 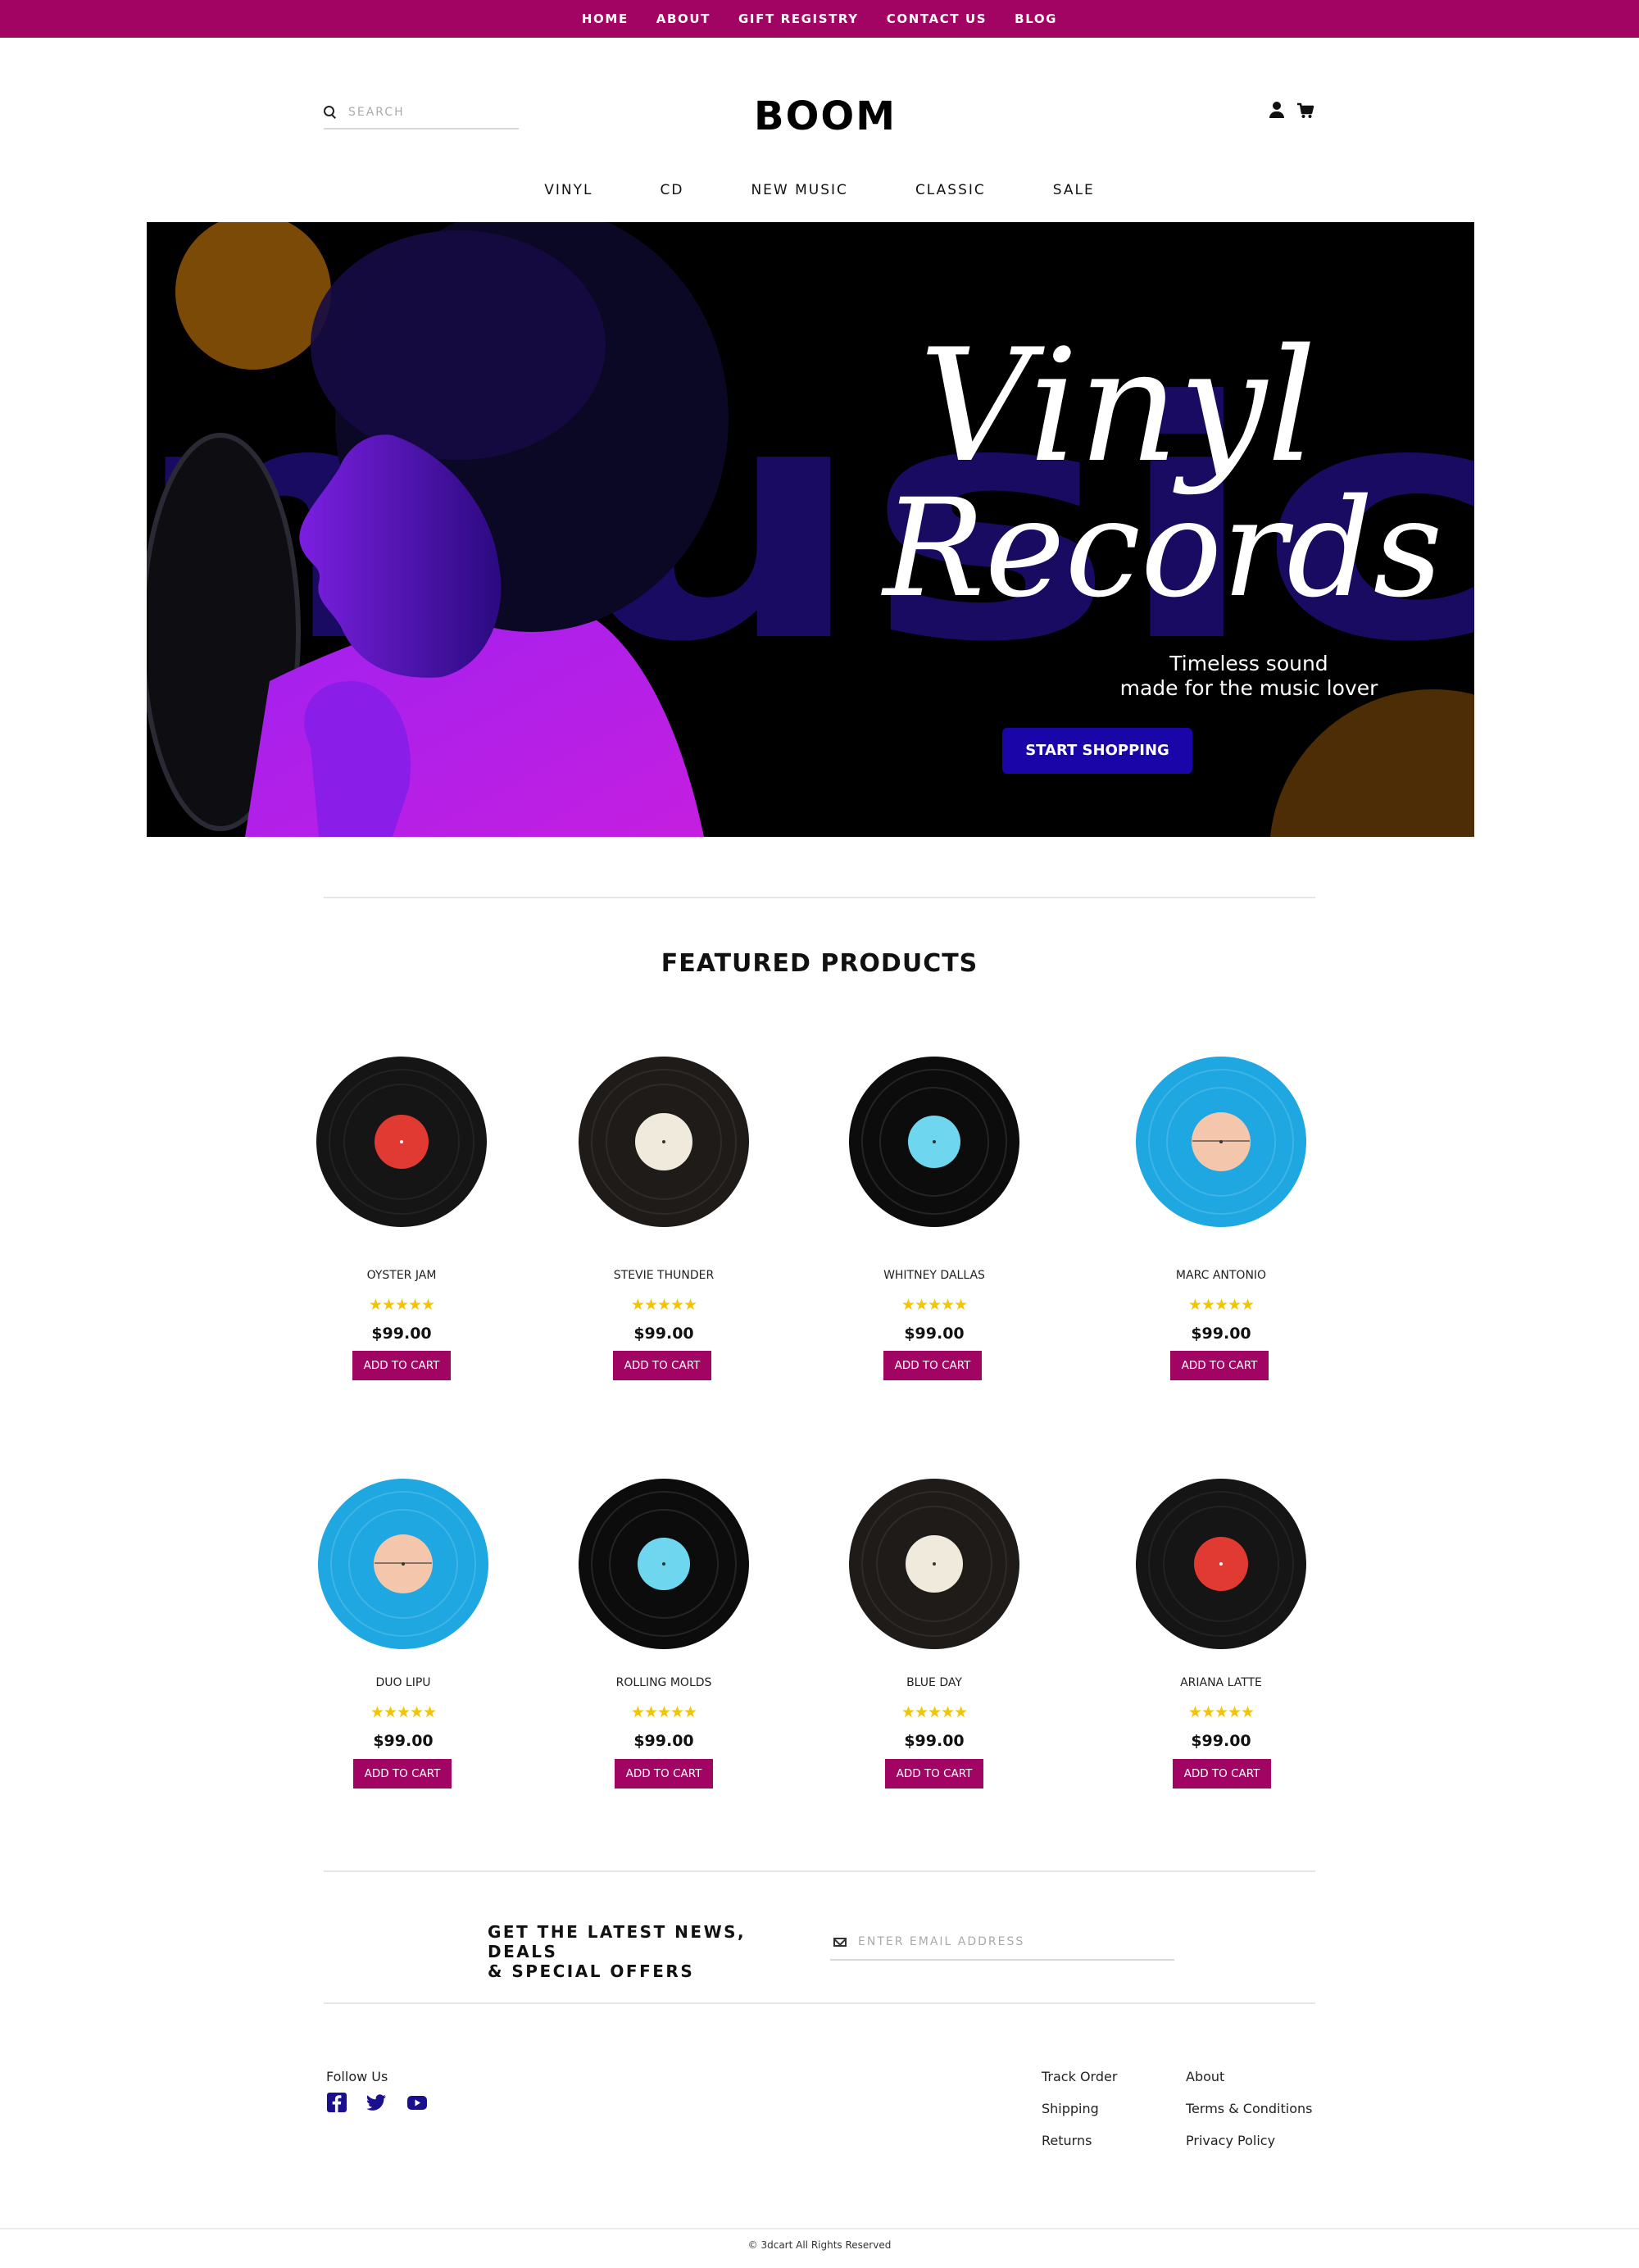 What do you see at coordinates (1221, 1682) in the screenshot?
I see `product-name: ARIANA LATTE` at bounding box center [1221, 1682].